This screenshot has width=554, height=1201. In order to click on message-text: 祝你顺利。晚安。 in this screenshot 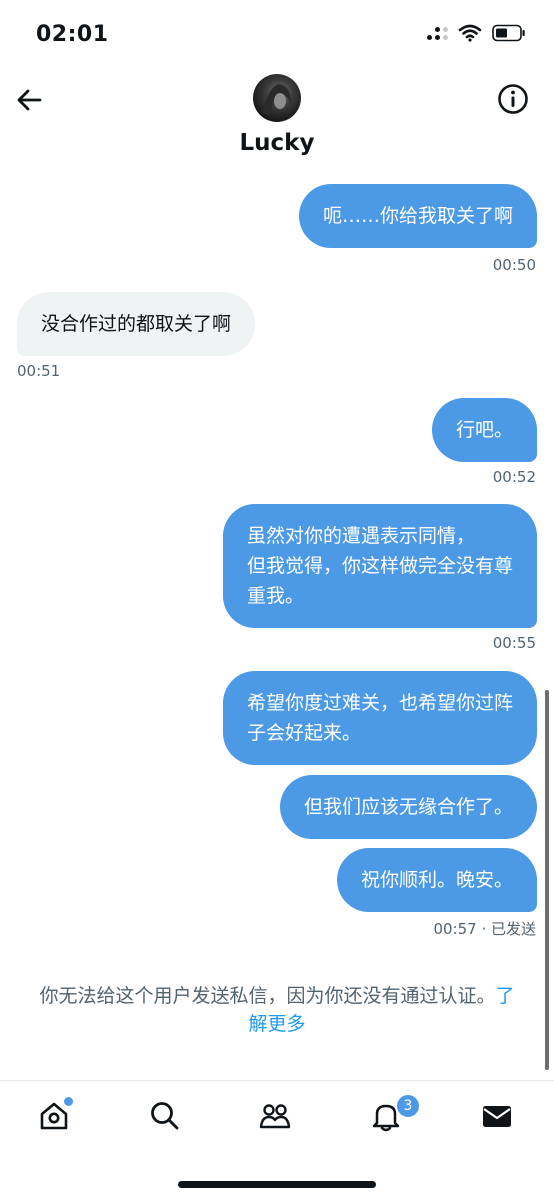, I will do `click(436, 880)`.